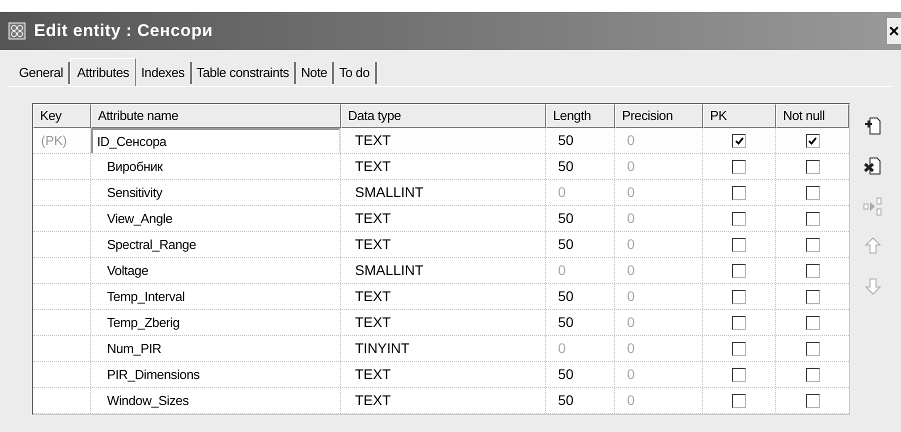 The height and width of the screenshot is (432, 901). What do you see at coordinates (135, 167) in the screenshot?
I see `table-cell-text: Виробник` at bounding box center [135, 167].